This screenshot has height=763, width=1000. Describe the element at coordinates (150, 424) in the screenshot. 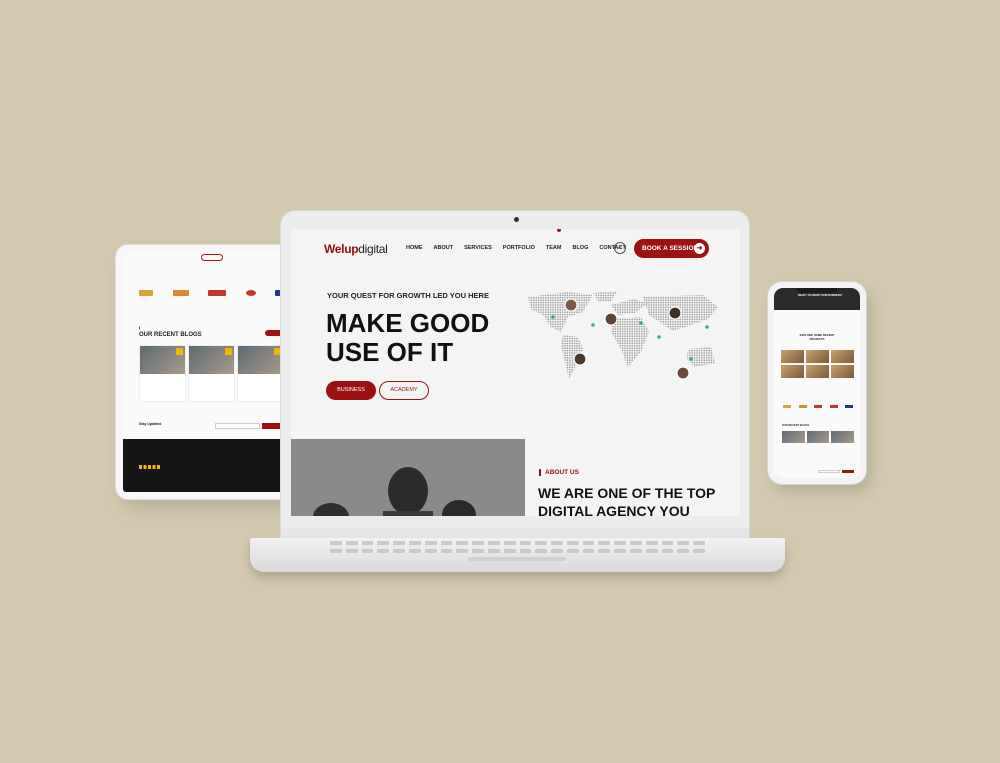

I see `tablet-newsletter-label: Stay Updated` at that location.